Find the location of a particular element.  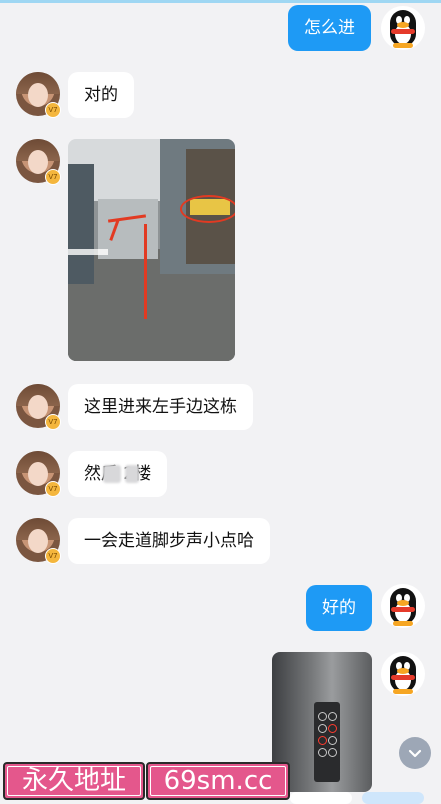

watermark-label-right: 69sm.cc is located at coordinates (218, 781).